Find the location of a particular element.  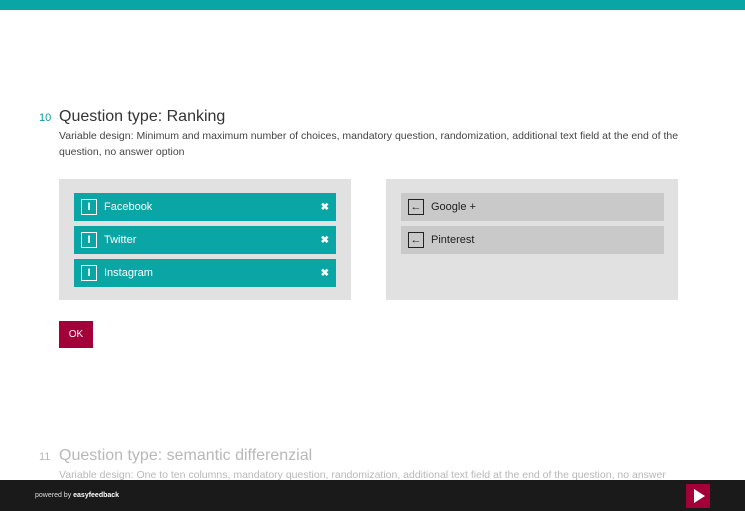

powered-by-label: powered by easyfeedback is located at coordinates (77, 495).